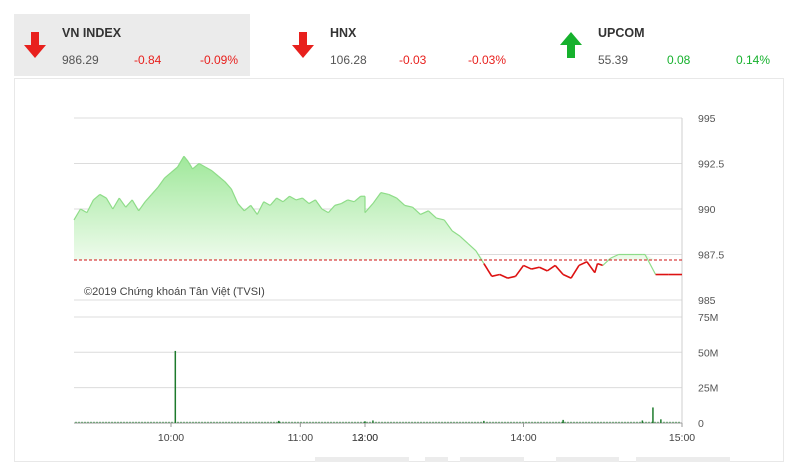 This screenshot has height=462, width=792. Describe the element at coordinates (365, 438) in the screenshot. I see `x-tick-label: 13:00` at that location.